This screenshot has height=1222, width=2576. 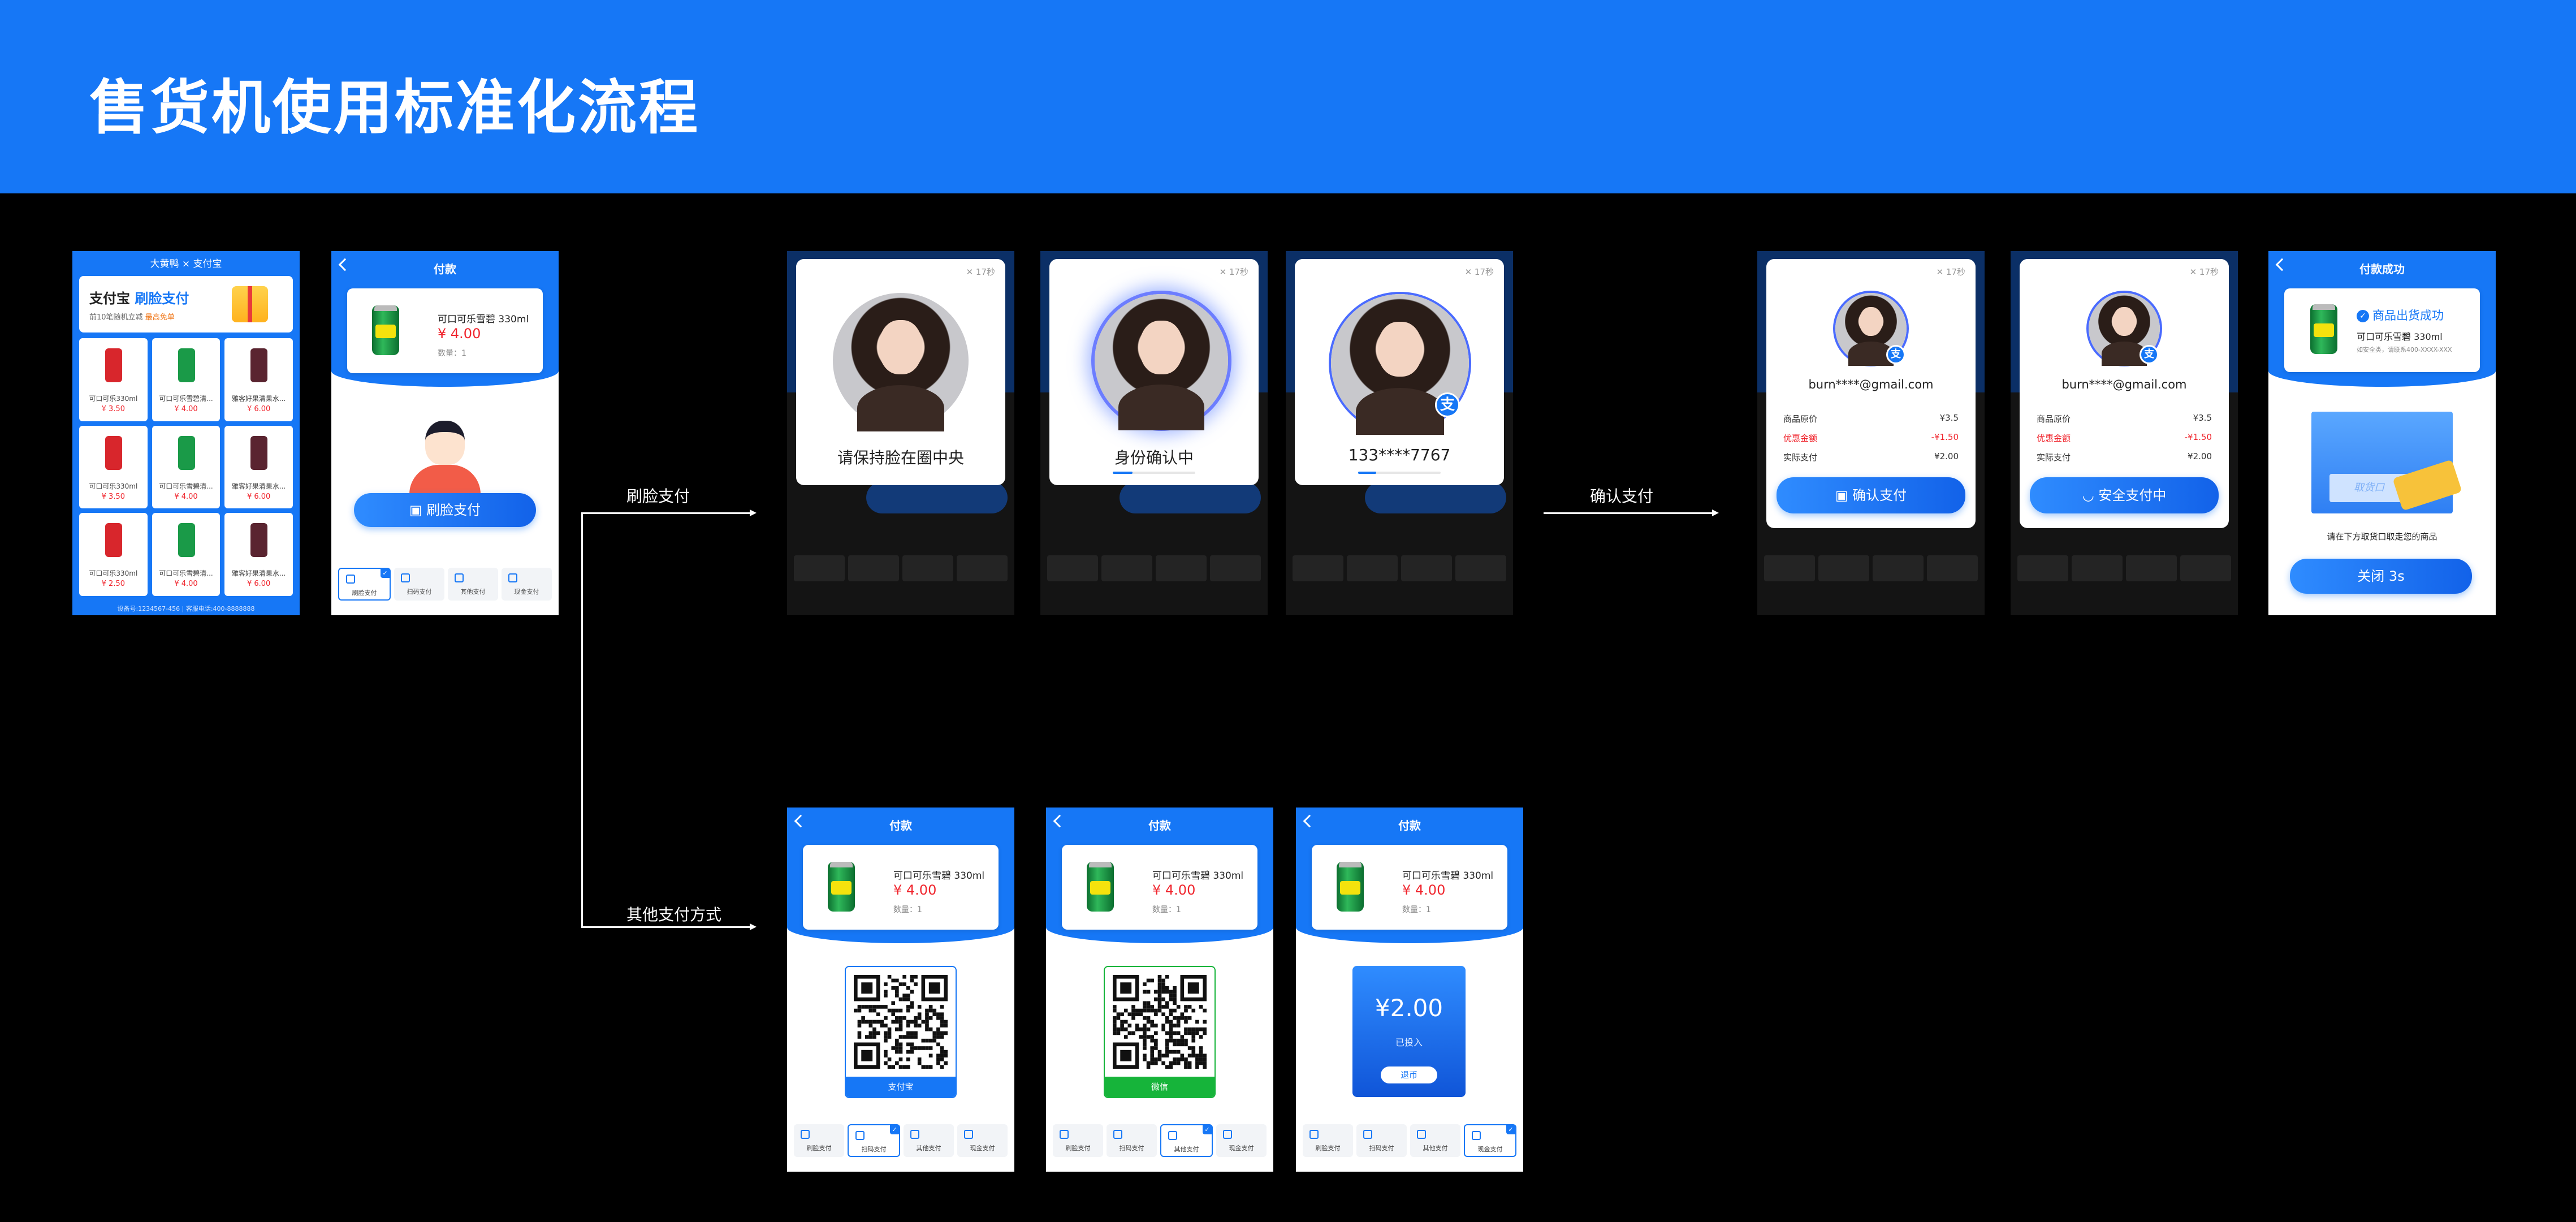 What do you see at coordinates (900, 433) in the screenshot?
I see `face-scan-screen-1: ✕ 17秒 请保持脸在圈中央` at bounding box center [900, 433].